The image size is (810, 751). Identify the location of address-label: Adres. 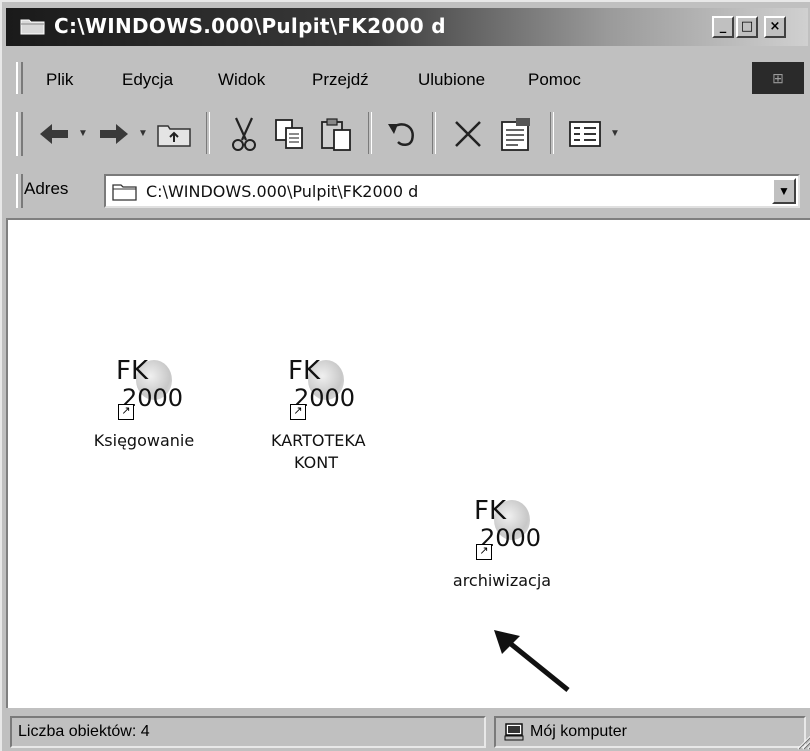
(46, 188).